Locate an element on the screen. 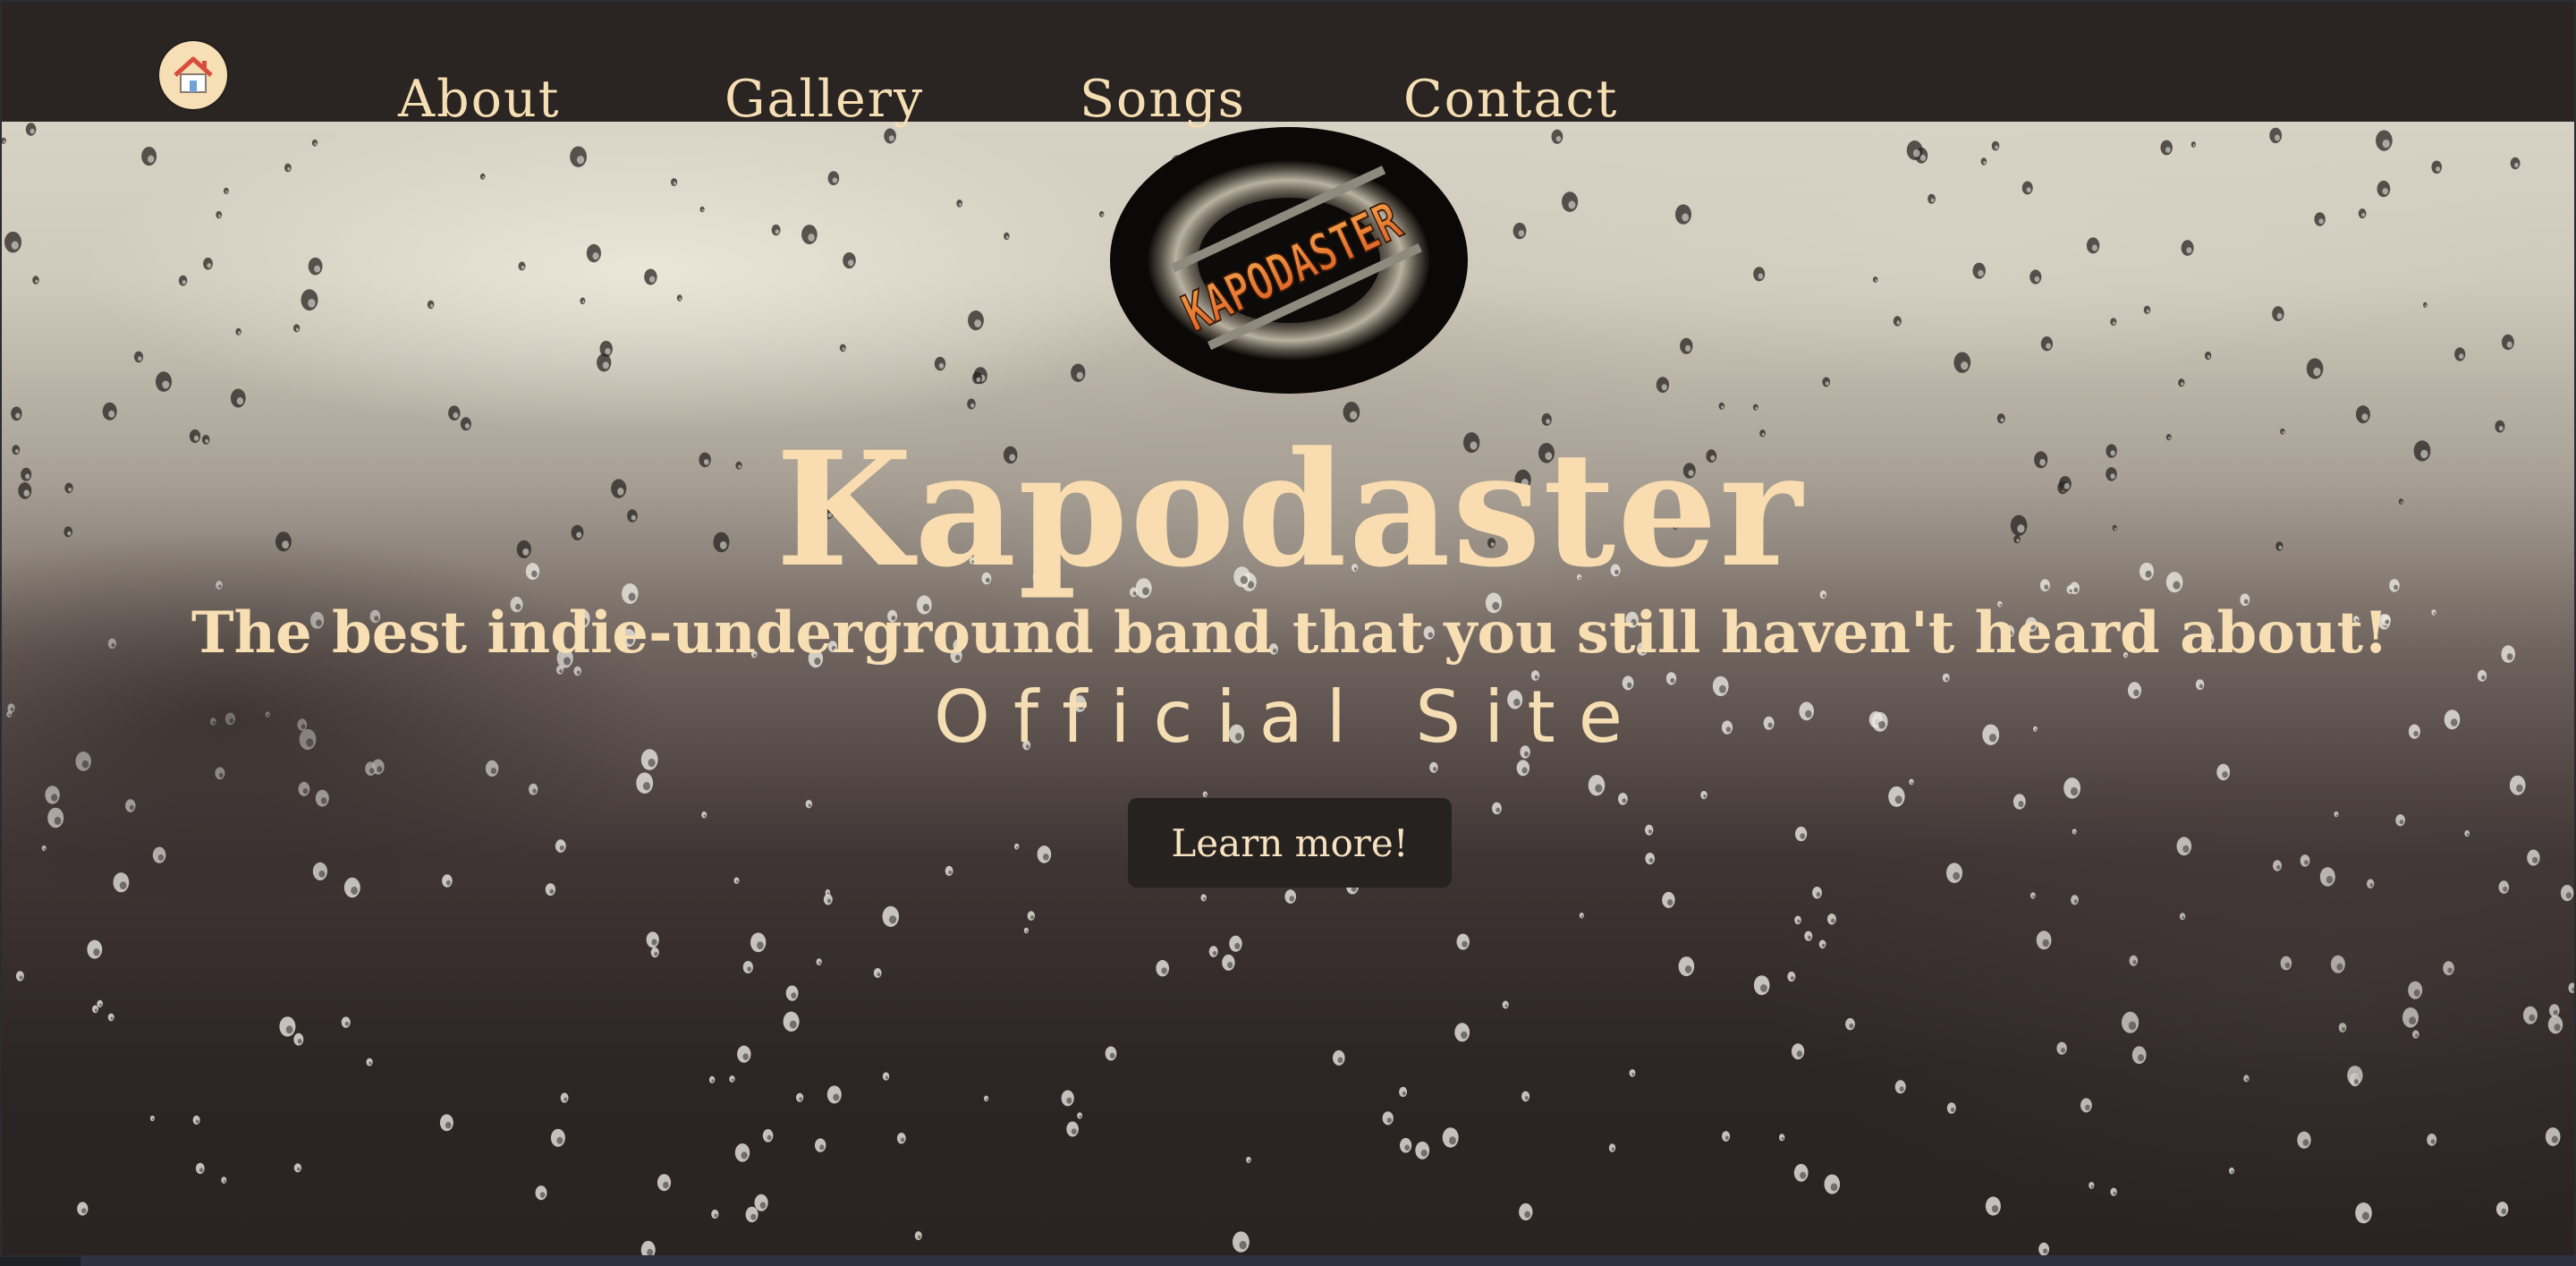 Image resolution: width=2576 pixels, height=1266 pixels. nav-about-link: About is located at coordinates (479, 99).